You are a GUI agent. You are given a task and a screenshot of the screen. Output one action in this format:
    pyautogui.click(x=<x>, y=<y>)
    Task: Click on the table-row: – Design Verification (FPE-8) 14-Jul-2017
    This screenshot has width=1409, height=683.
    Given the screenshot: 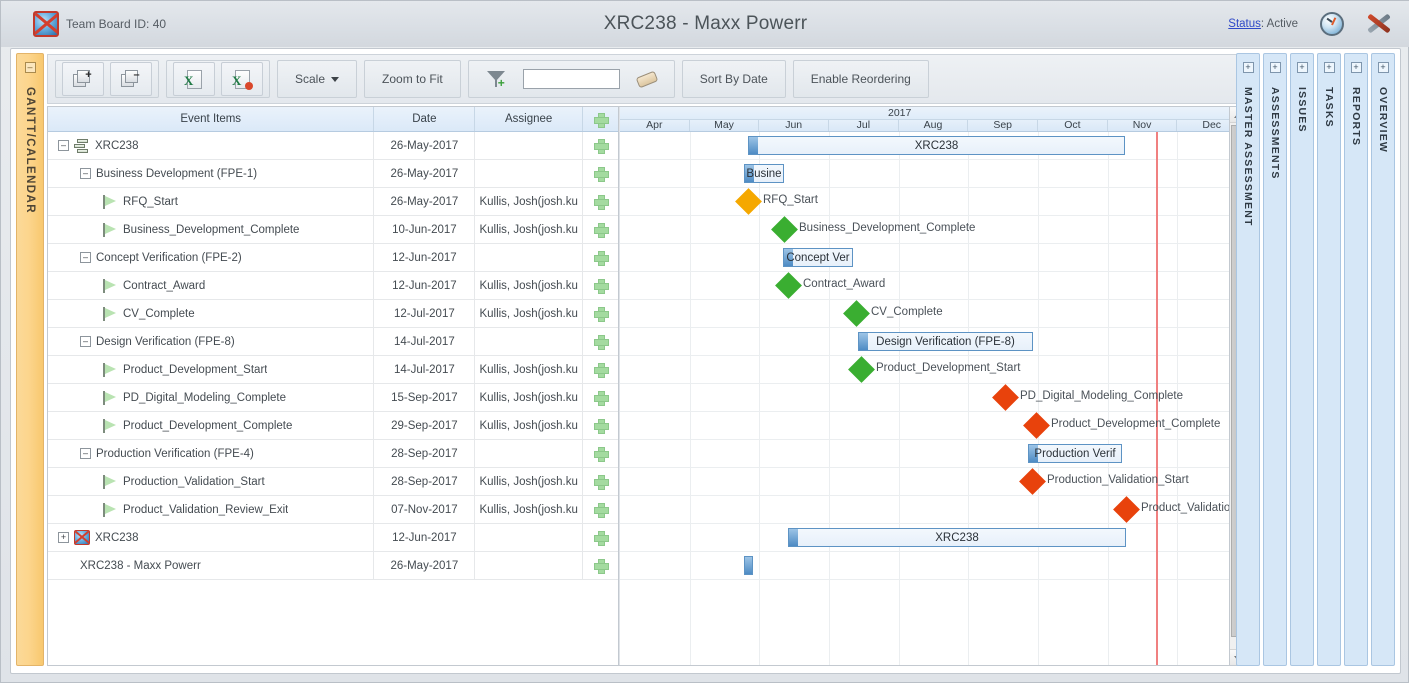 What is the action you would take?
    pyautogui.click(x=333, y=342)
    